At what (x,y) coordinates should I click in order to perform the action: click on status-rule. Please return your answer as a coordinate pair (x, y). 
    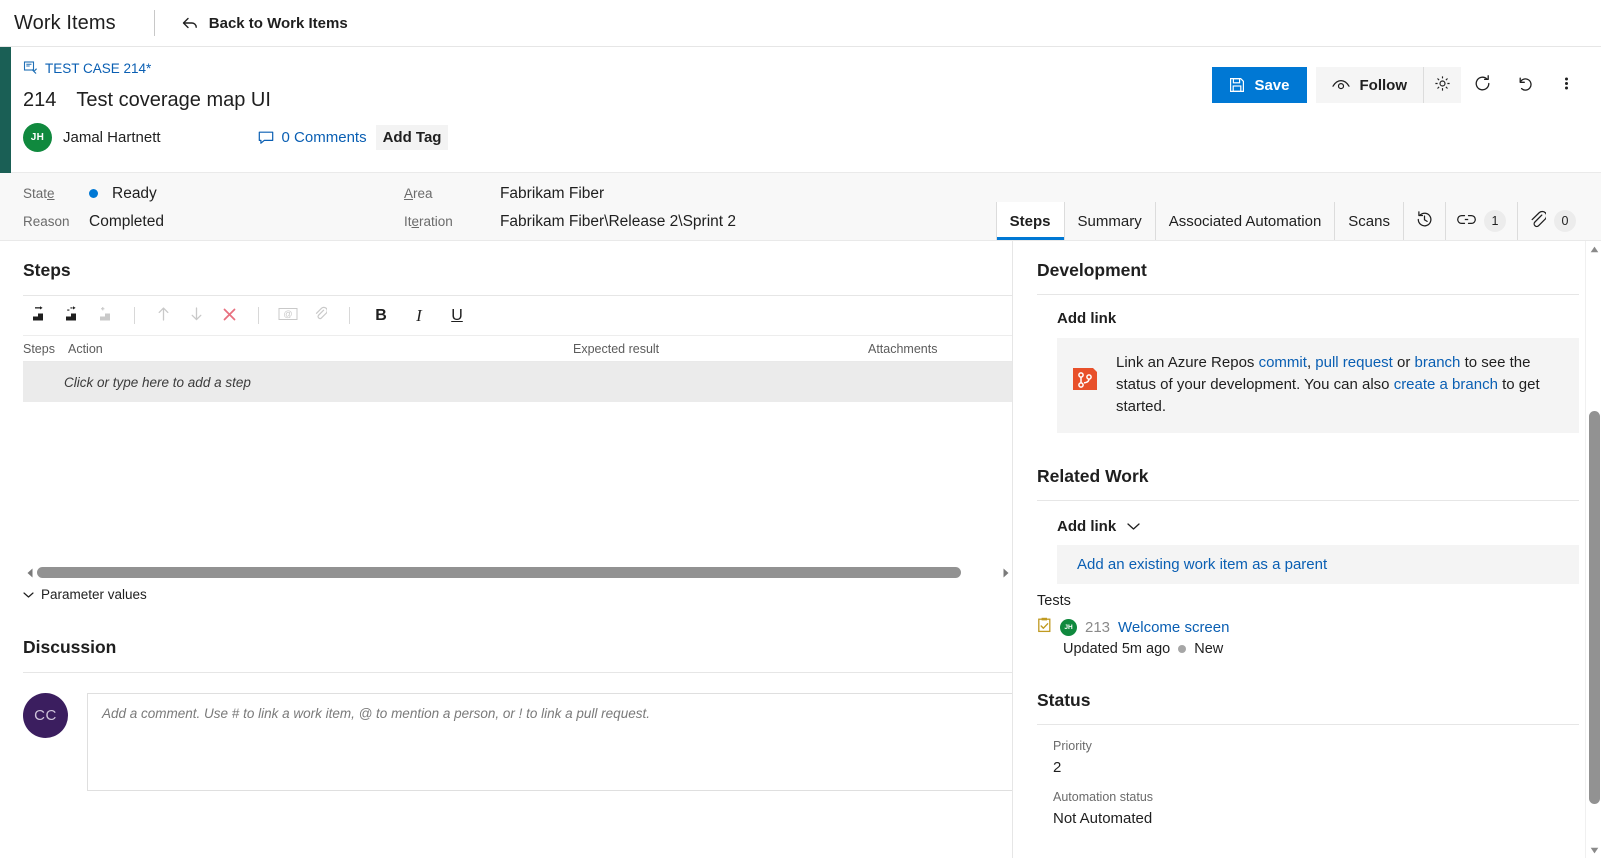
    Looking at the image, I should click on (1308, 725).